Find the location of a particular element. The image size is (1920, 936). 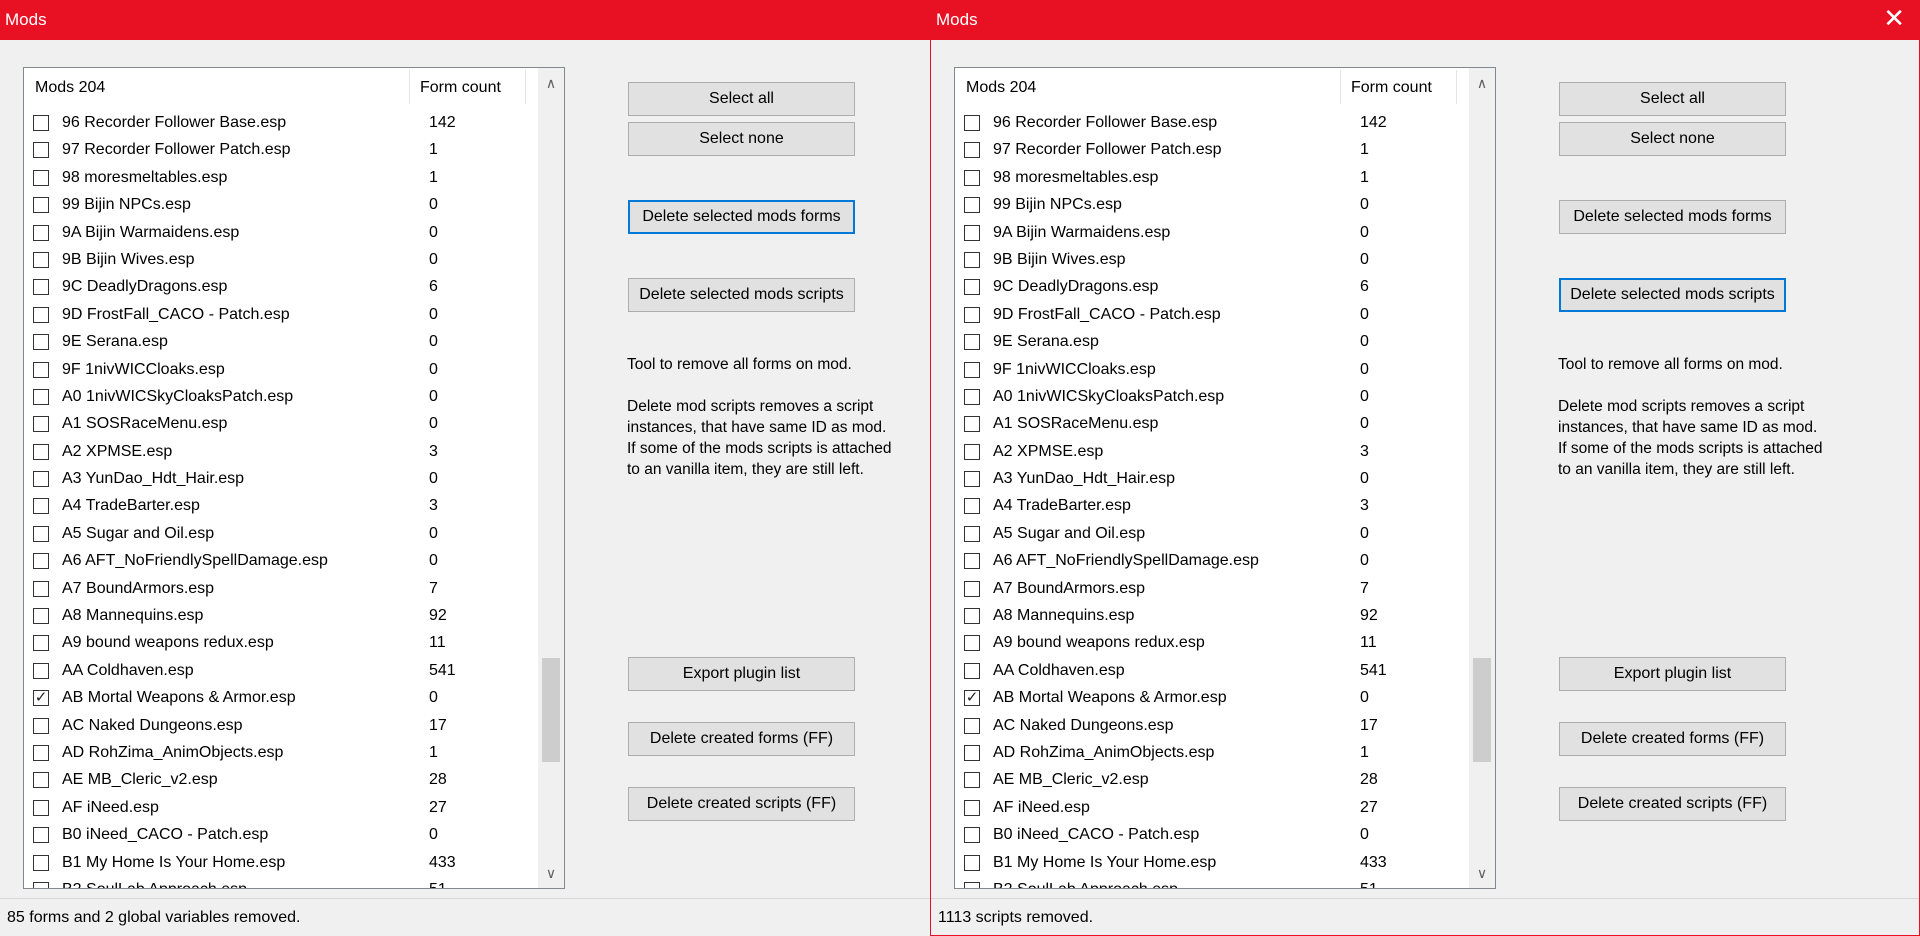

mod-row: AA Coldhaven.esp 541 is located at coordinates (280, 671).